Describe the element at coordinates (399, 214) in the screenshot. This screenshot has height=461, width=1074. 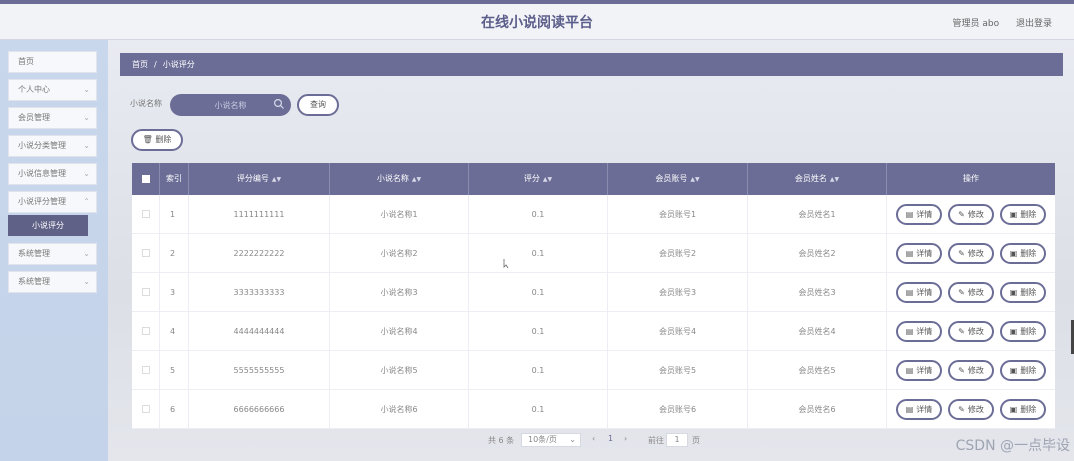
I see `cell-novel-name: 小说名称1` at that location.